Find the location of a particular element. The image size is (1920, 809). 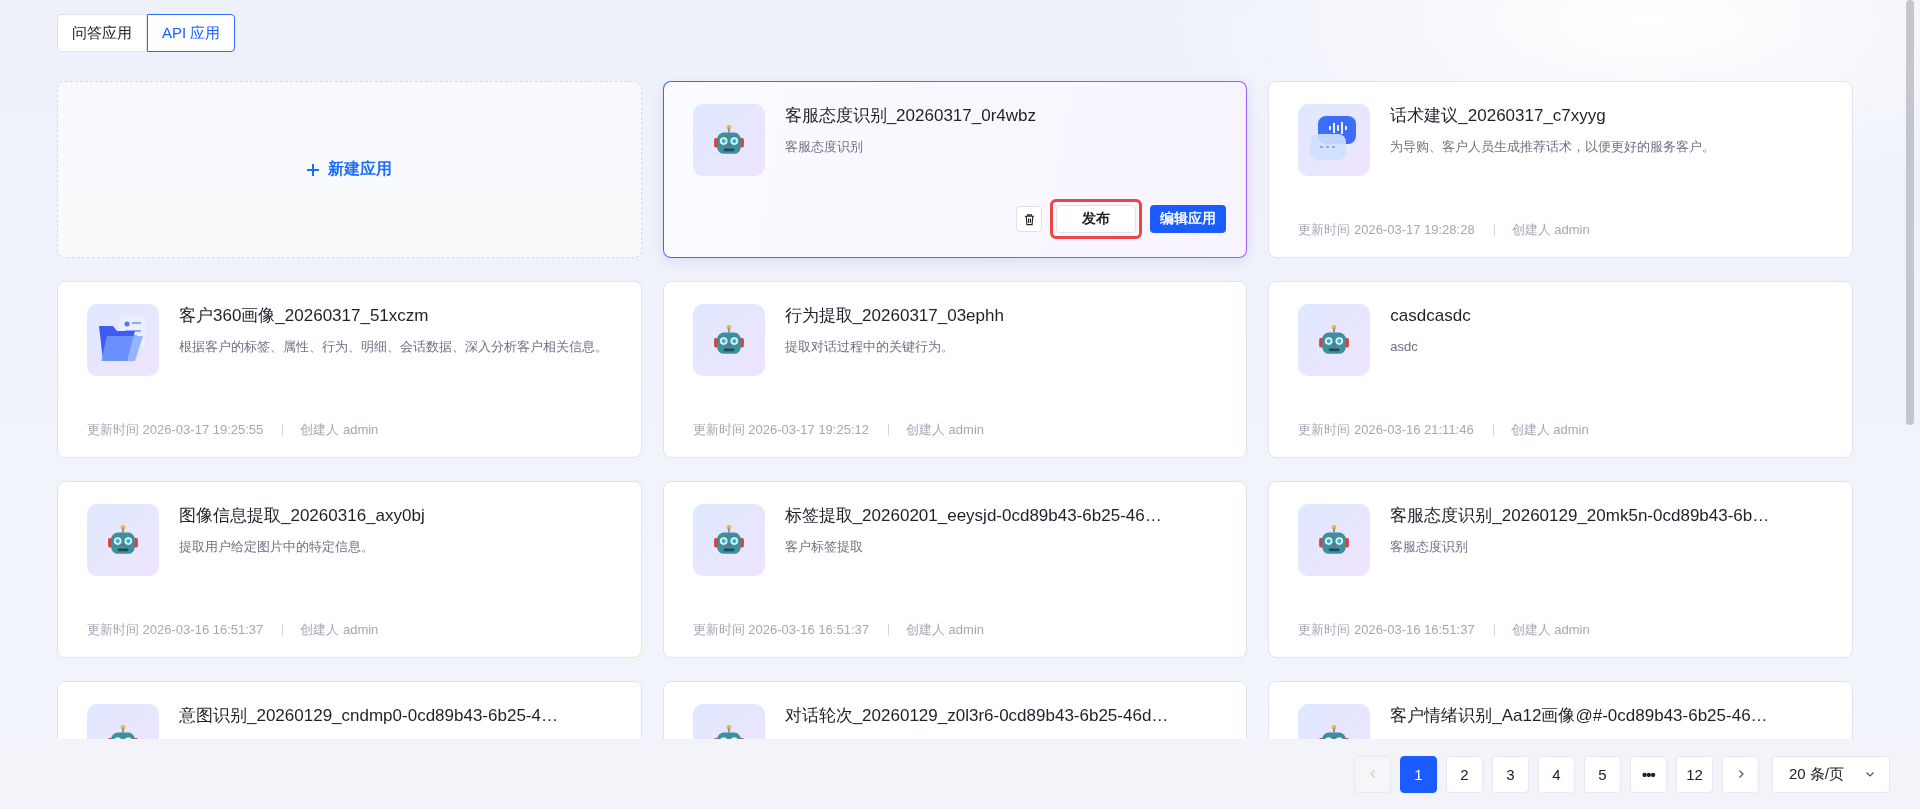

next-page-button is located at coordinates (1740, 774).